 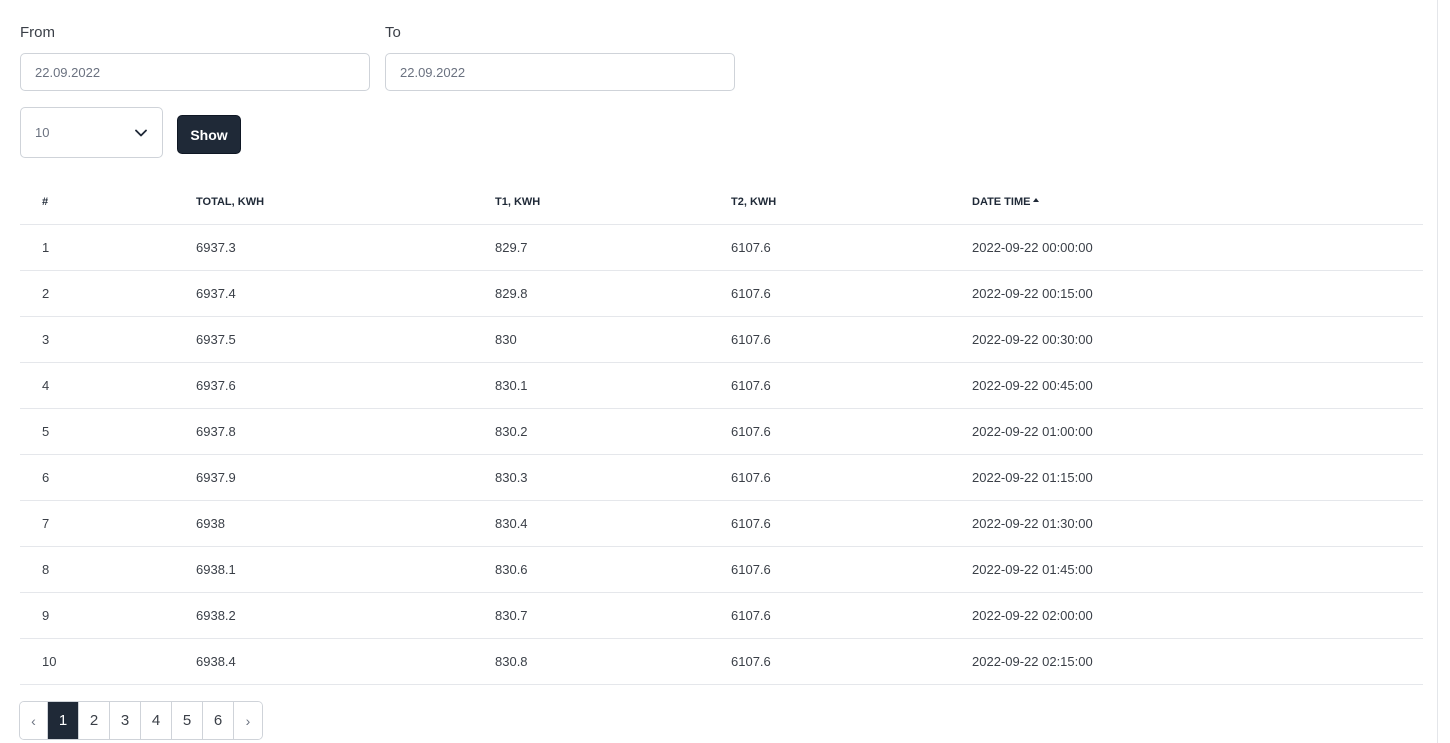 I want to click on column-header-label: #, so click(x=45, y=202).